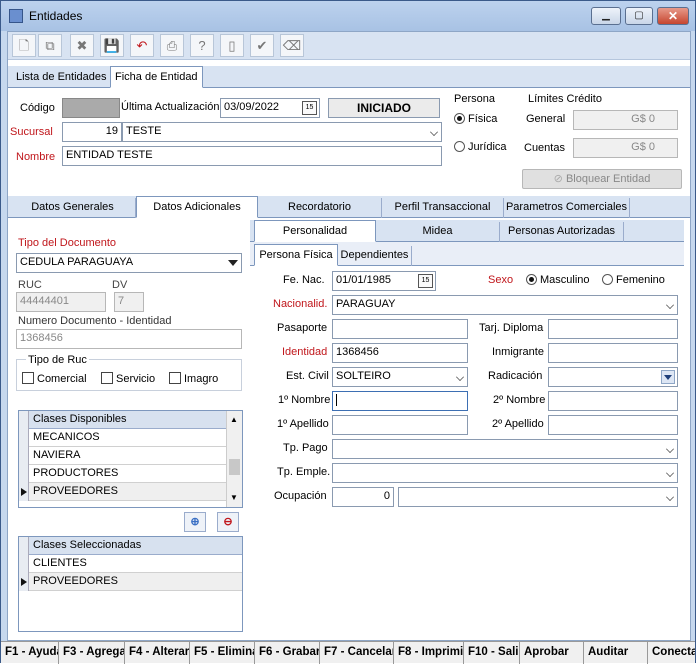 Image resolution: width=696 pixels, height=664 pixels. What do you see at coordinates (363, 497) in the screenshot?
I see `ocupacion-code: 0` at bounding box center [363, 497].